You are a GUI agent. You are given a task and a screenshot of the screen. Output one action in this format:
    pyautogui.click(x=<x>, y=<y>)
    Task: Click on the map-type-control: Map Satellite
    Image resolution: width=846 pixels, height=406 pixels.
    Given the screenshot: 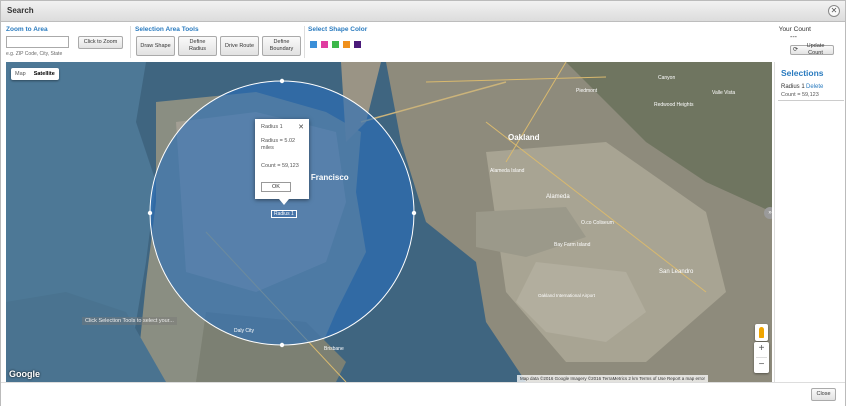 What is the action you would take?
    pyautogui.click(x=35, y=74)
    